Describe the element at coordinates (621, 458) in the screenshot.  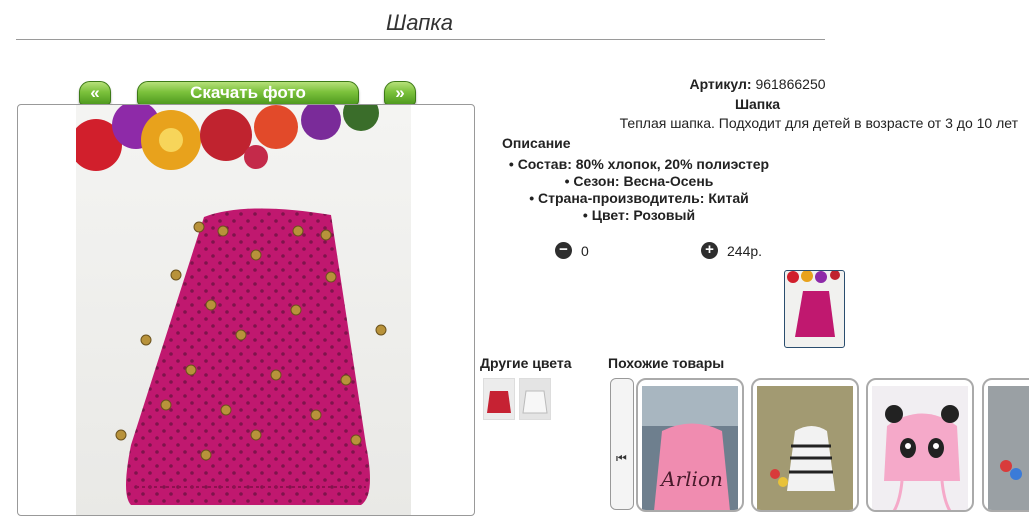
I see `skip-back-icon: ⏮` at that location.